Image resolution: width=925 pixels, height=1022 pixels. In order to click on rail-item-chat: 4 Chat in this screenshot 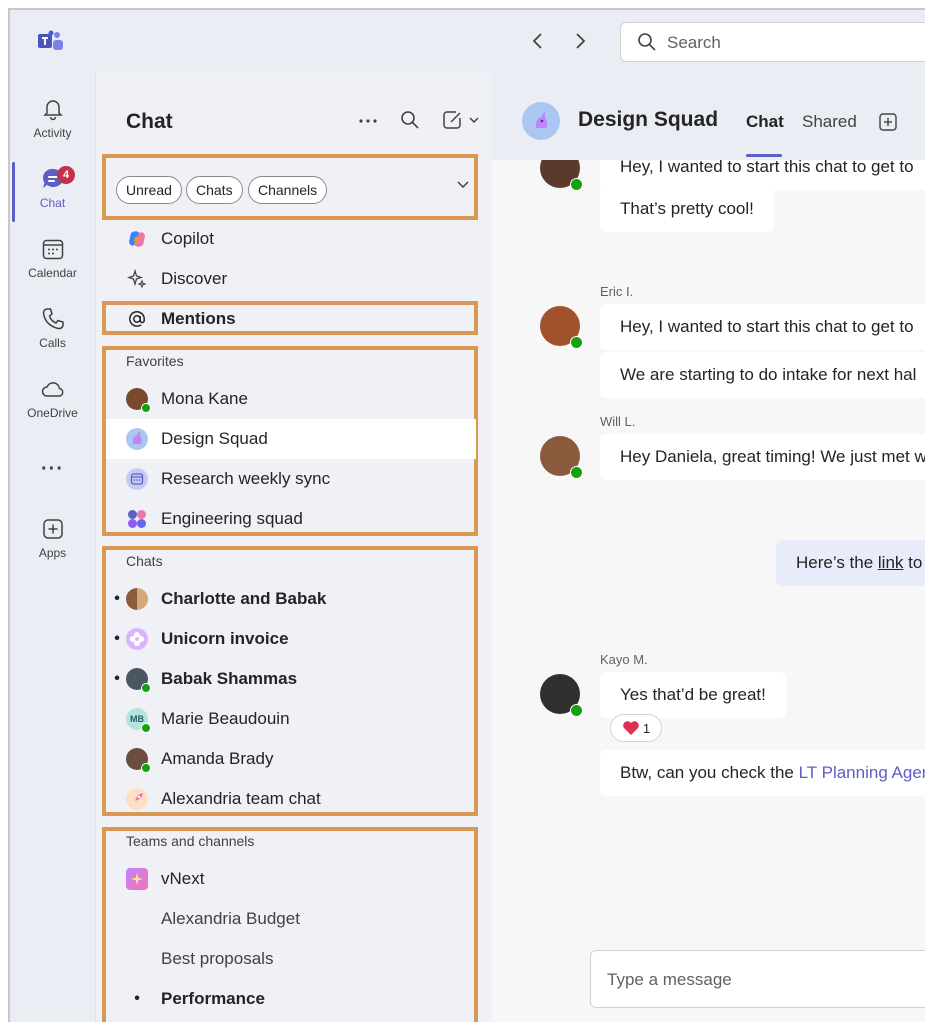, I will do `click(52, 197)`.